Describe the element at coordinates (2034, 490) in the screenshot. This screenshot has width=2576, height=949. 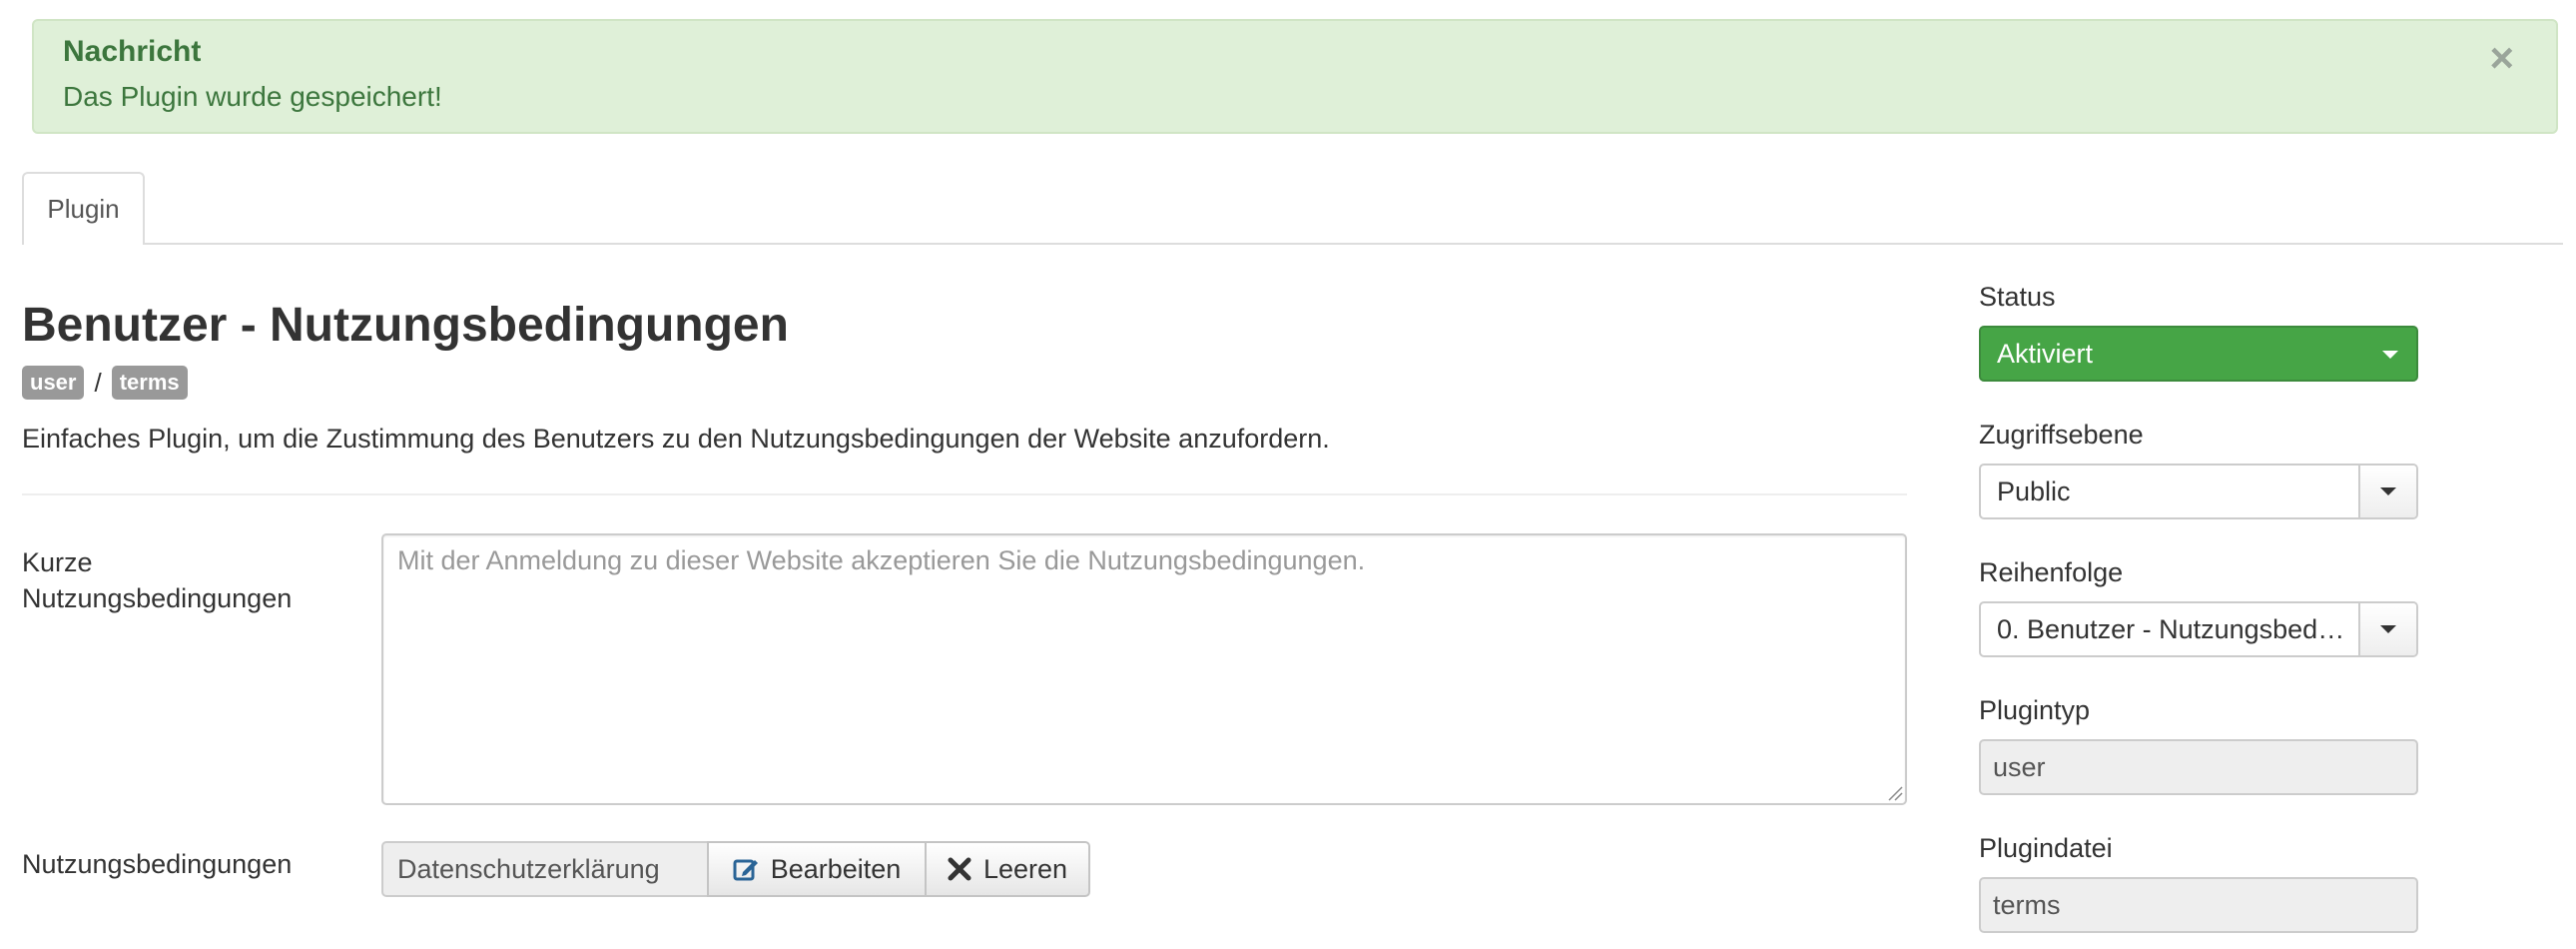
I see `access-value: Public` at that location.